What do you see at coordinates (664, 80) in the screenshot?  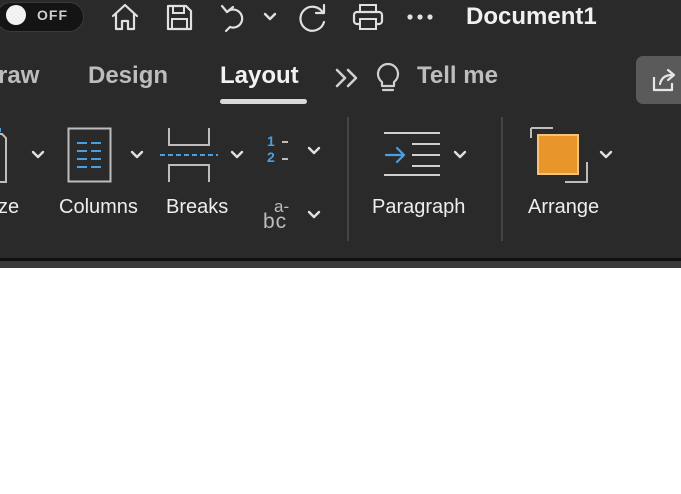 I see `share-icon` at bounding box center [664, 80].